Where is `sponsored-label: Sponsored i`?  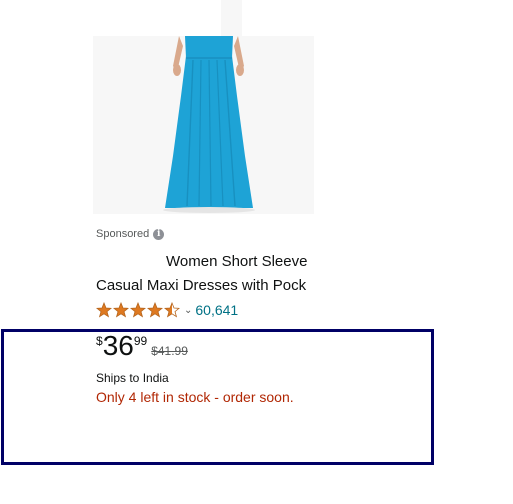
sponsored-label: Sponsored i is located at coordinates (130, 234).